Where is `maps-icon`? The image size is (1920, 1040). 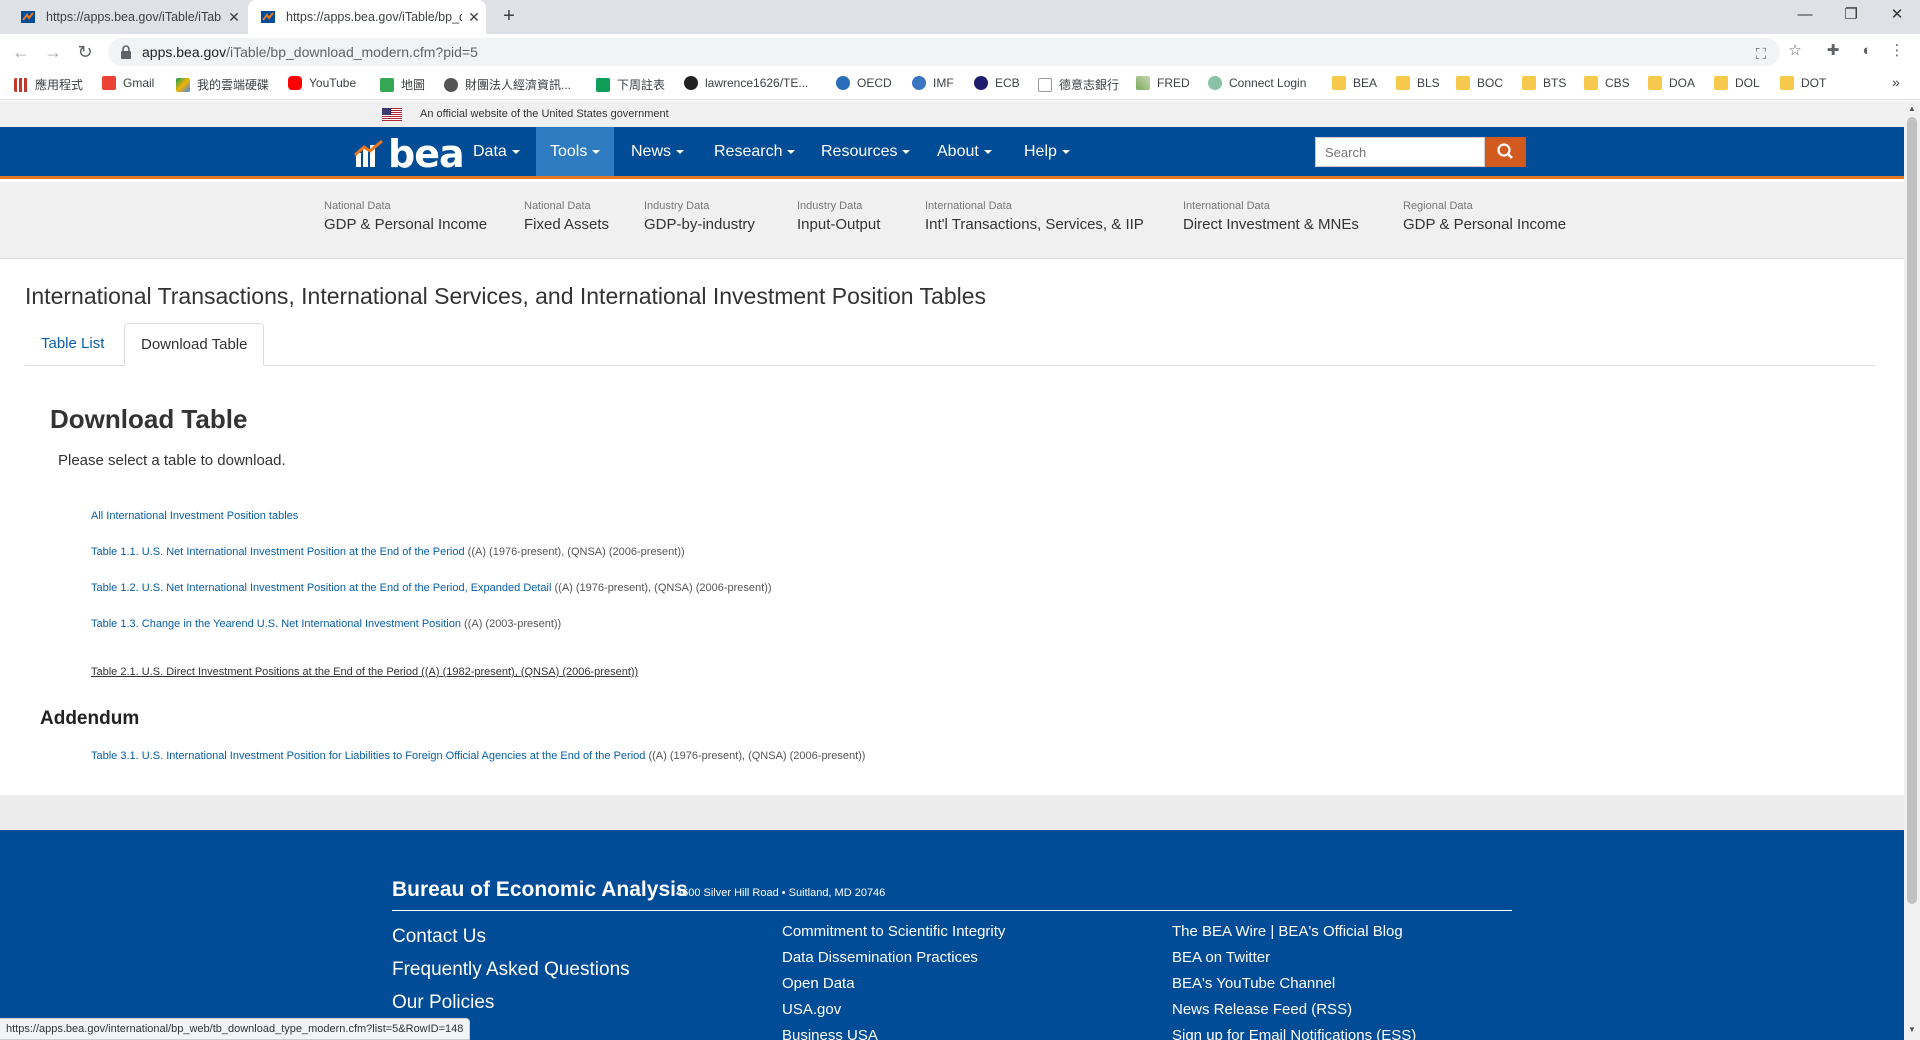
maps-icon is located at coordinates (387, 84).